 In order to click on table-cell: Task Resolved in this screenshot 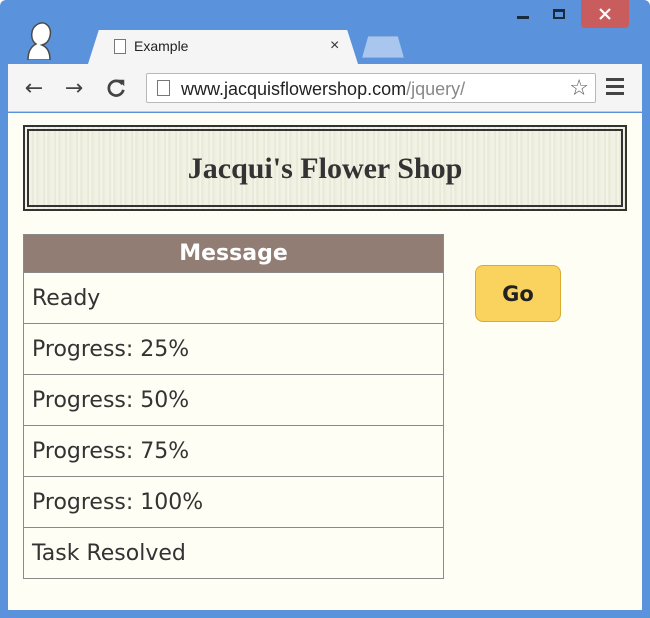, I will do `click(233, 553)`.